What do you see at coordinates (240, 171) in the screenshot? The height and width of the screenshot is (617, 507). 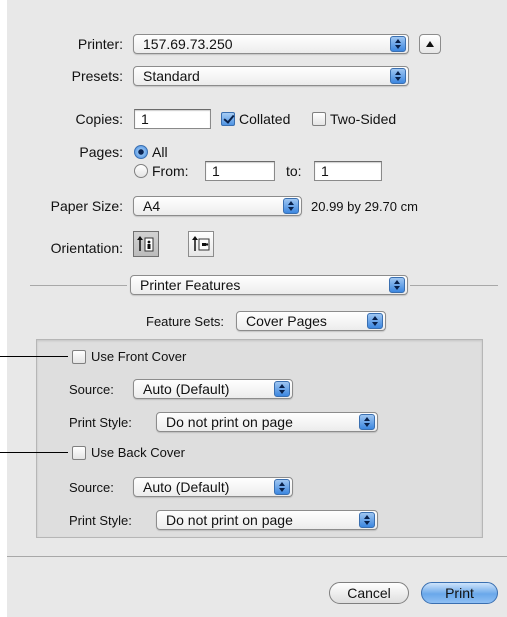 I see `pages-from-field: 1` at bounding box center [240, 171].